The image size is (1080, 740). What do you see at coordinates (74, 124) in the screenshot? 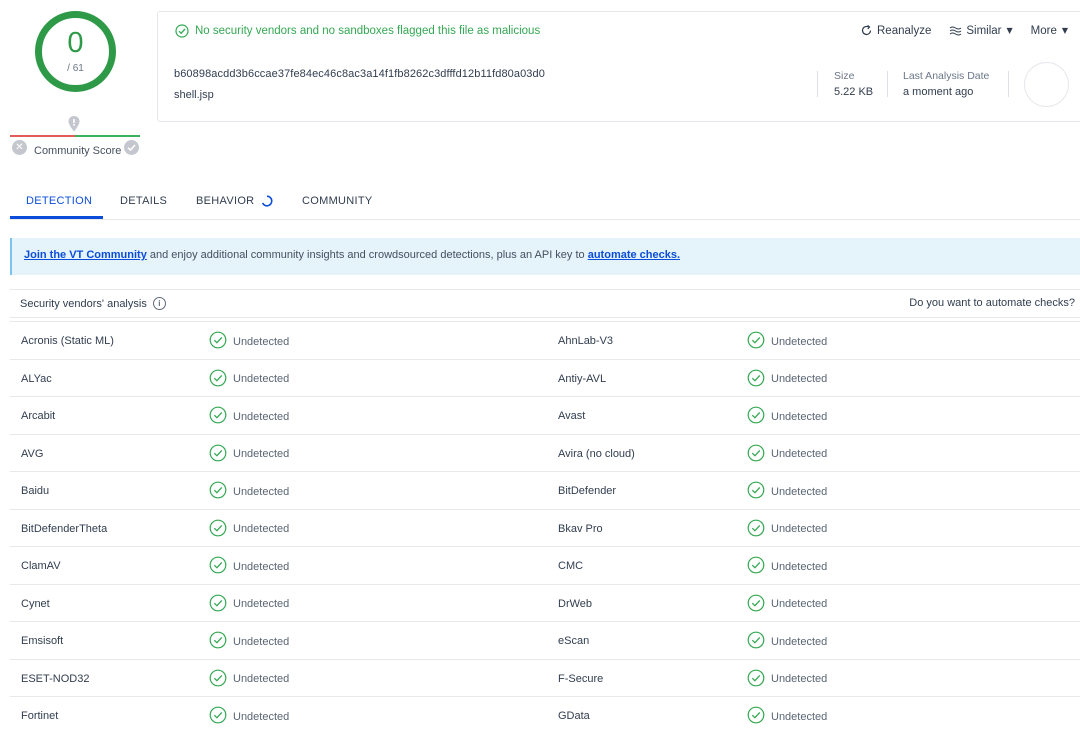
I see `community-score-marker-icon` at bounding box center [74, 124].